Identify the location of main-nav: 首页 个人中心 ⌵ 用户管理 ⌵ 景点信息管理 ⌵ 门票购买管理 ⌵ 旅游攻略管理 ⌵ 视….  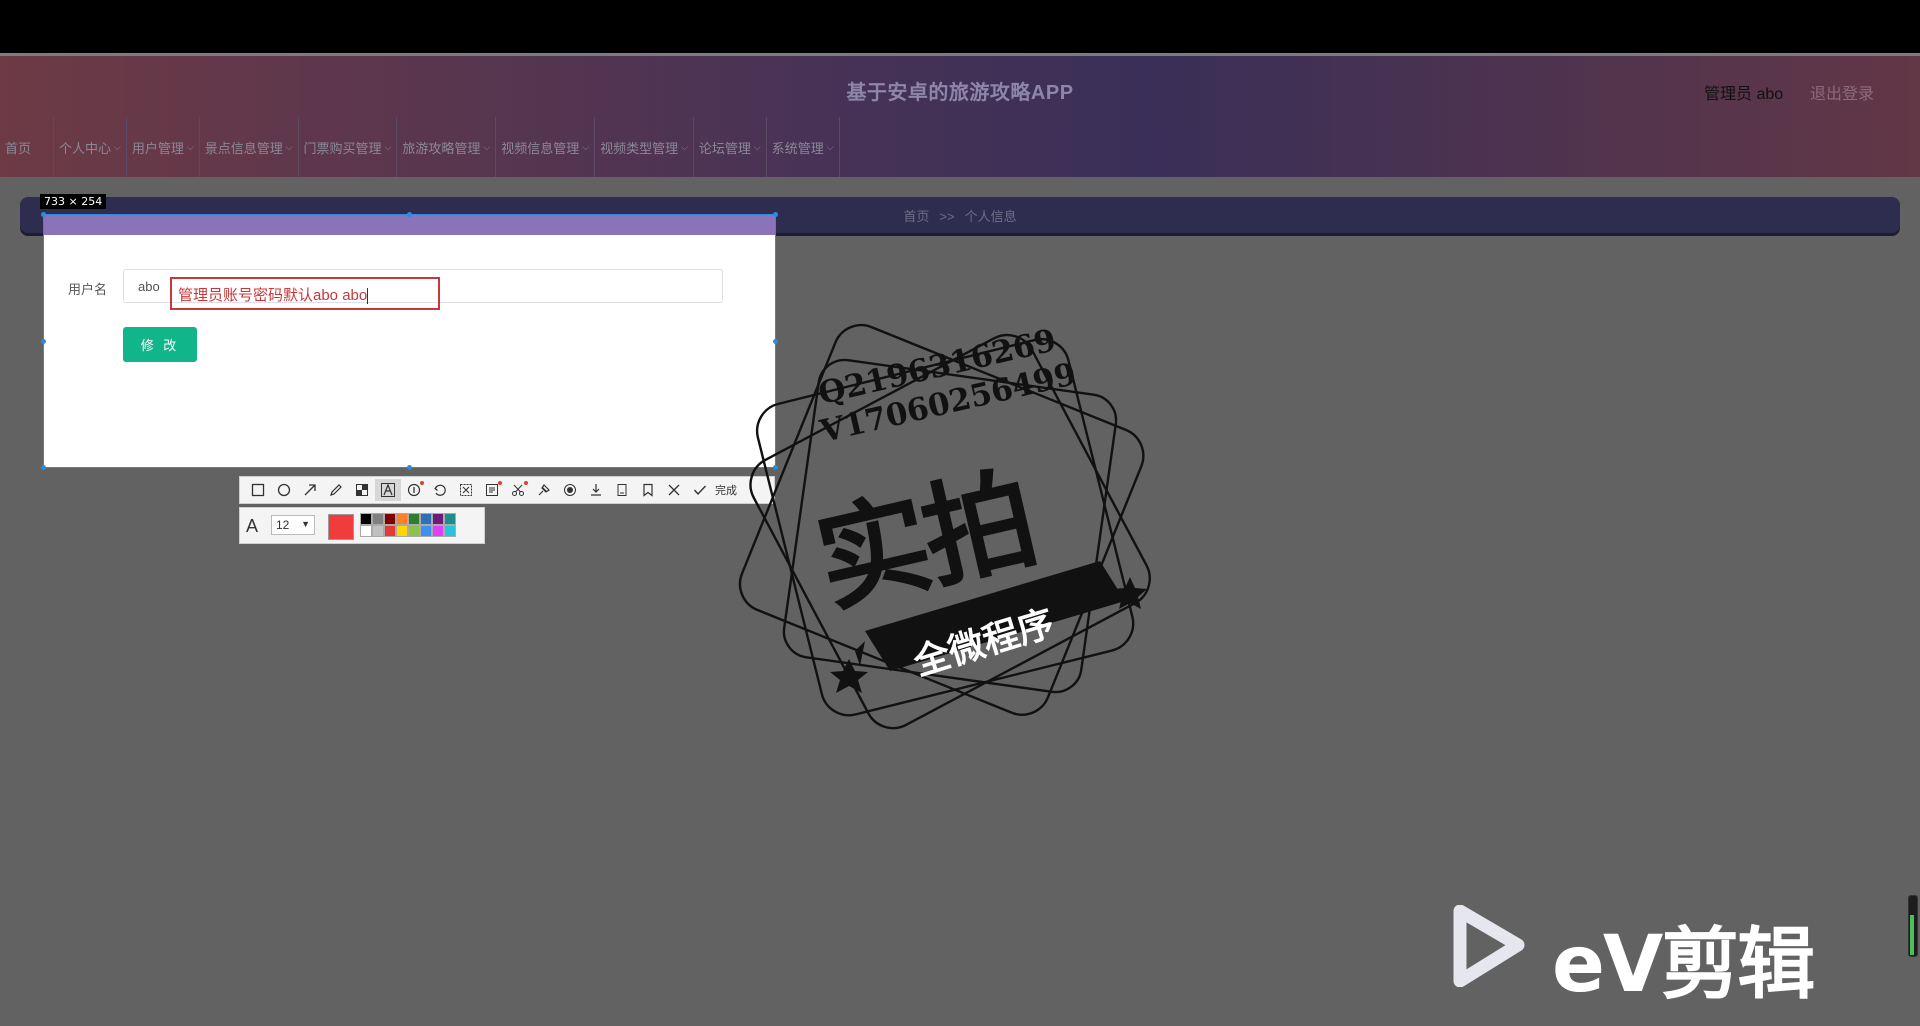
(960, 147).